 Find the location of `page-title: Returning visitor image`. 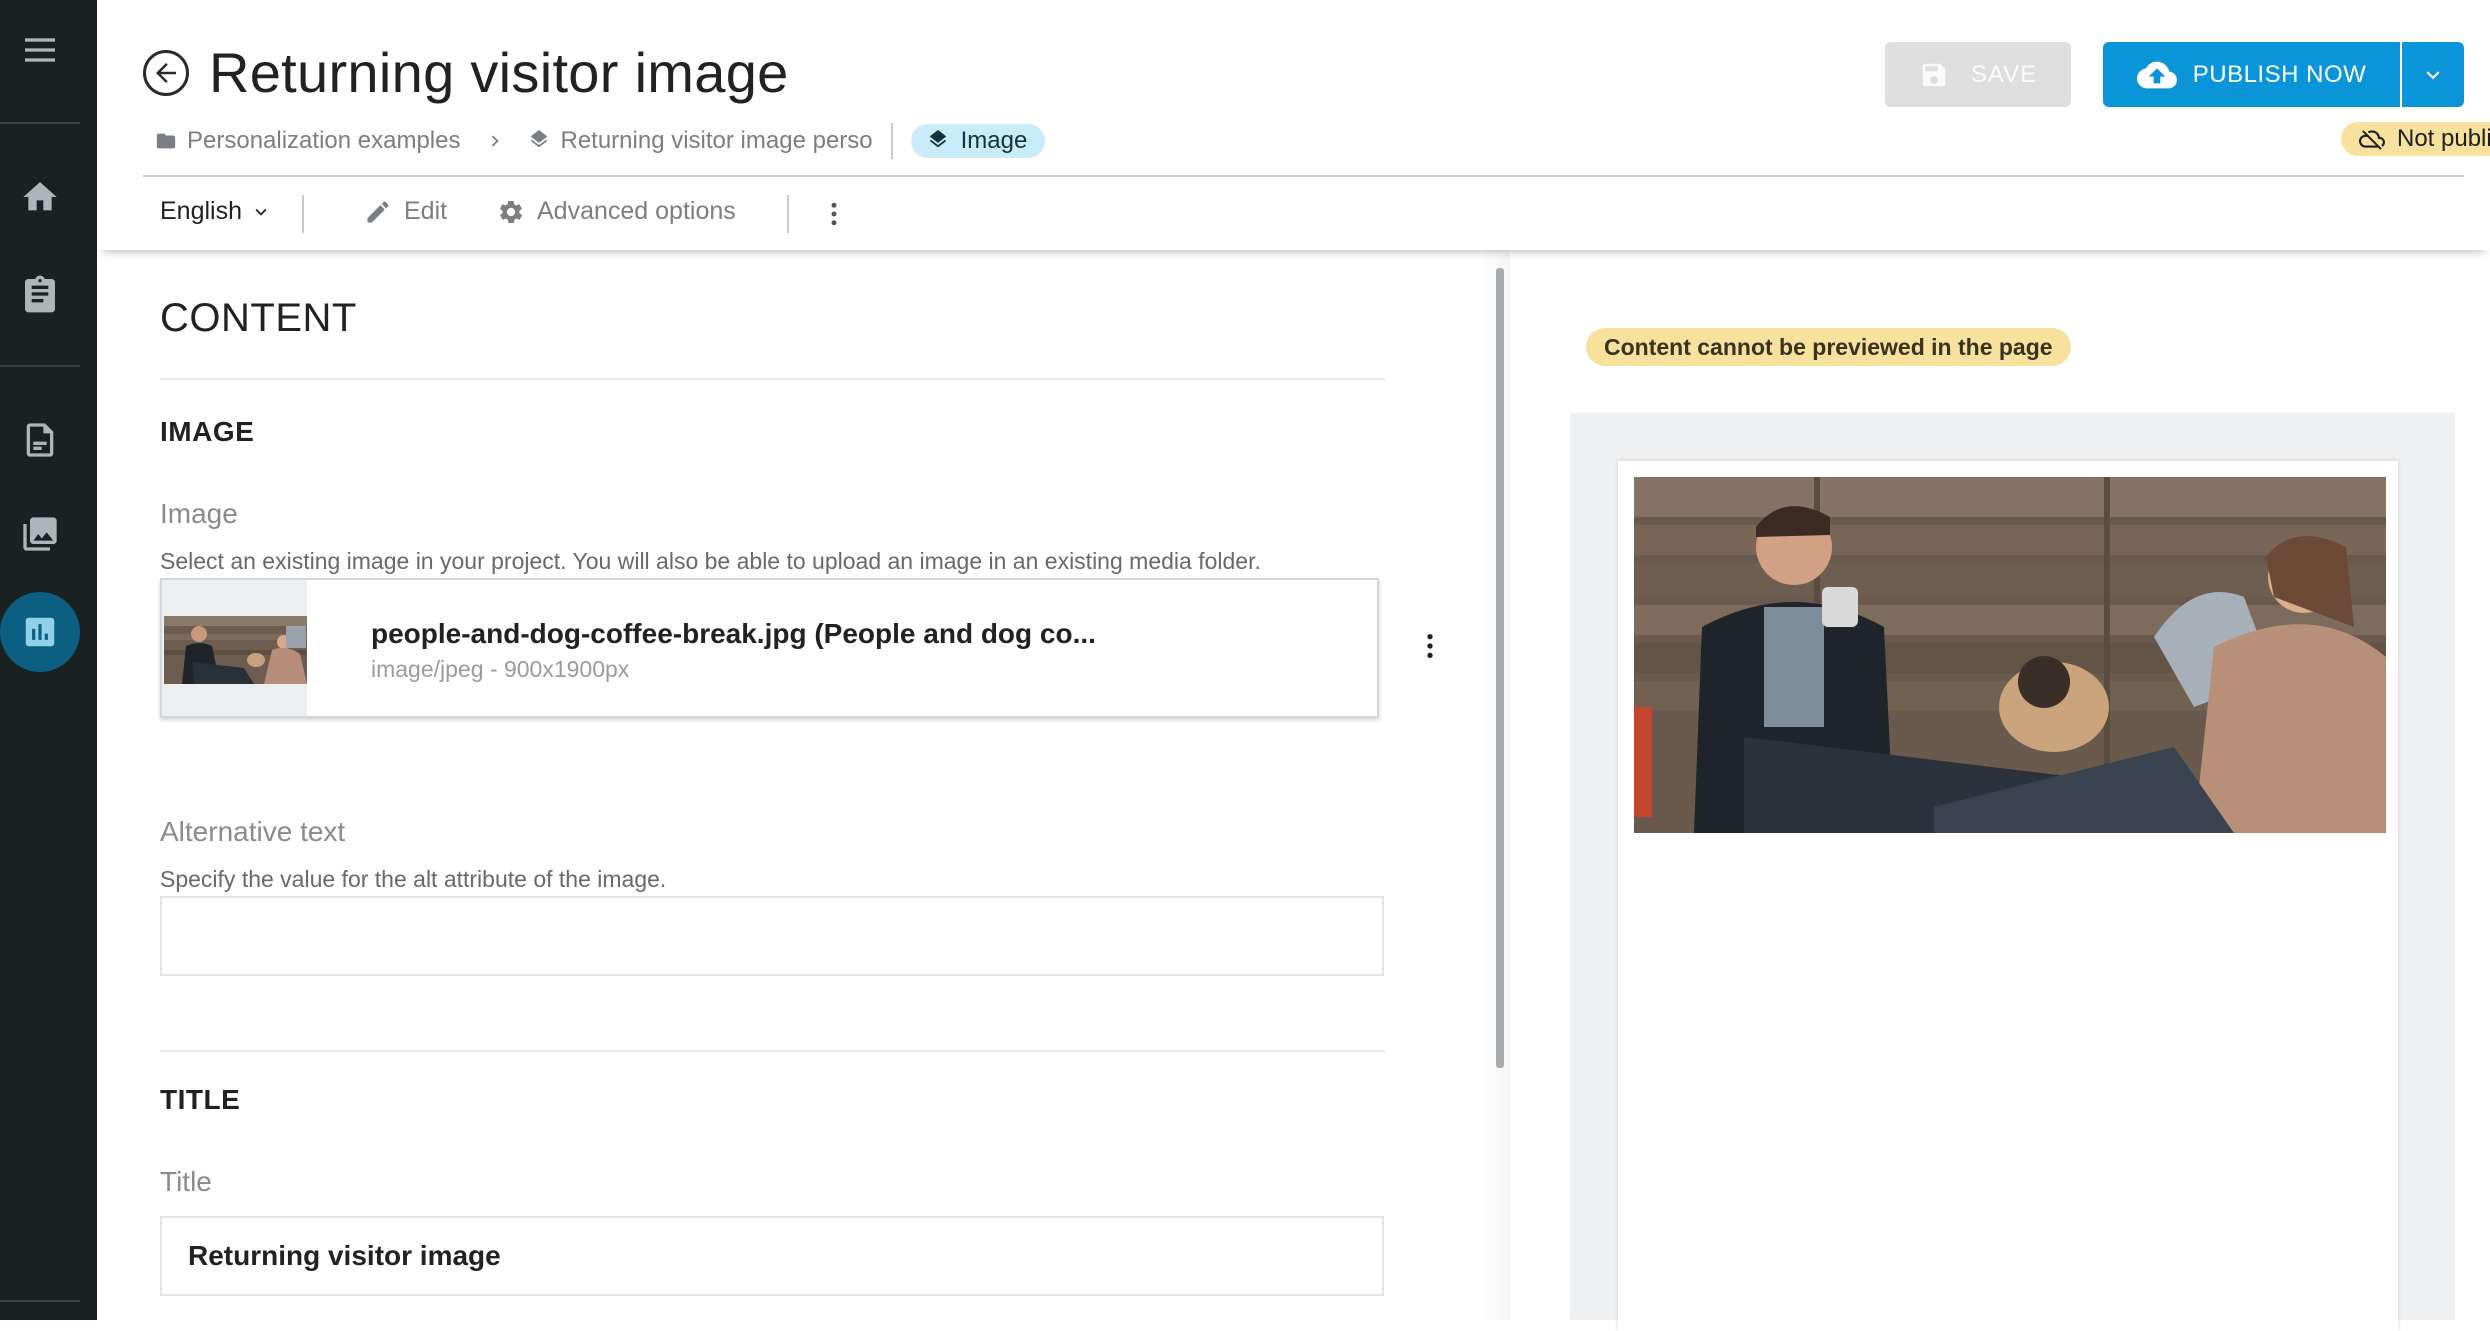

page-title: Returning visitor image is located at coordinates (499, 72).